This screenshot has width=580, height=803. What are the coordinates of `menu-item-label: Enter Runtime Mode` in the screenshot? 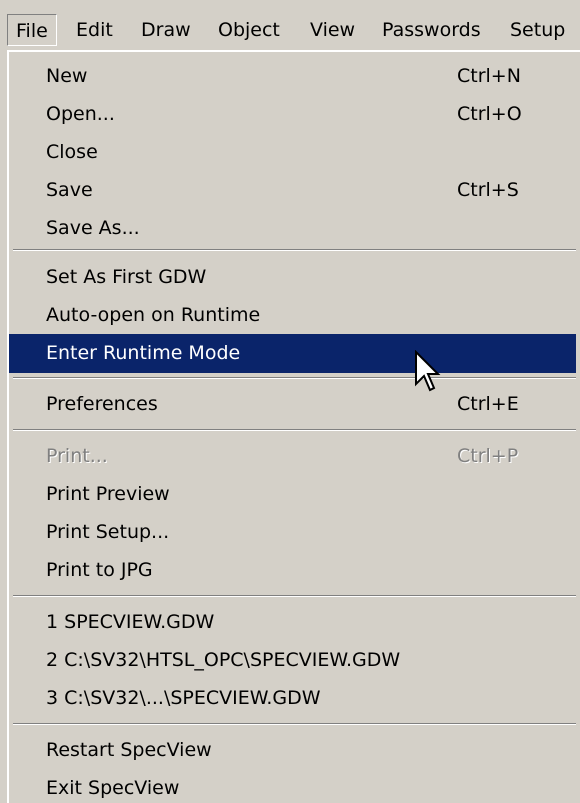 It's located at (143, 353).